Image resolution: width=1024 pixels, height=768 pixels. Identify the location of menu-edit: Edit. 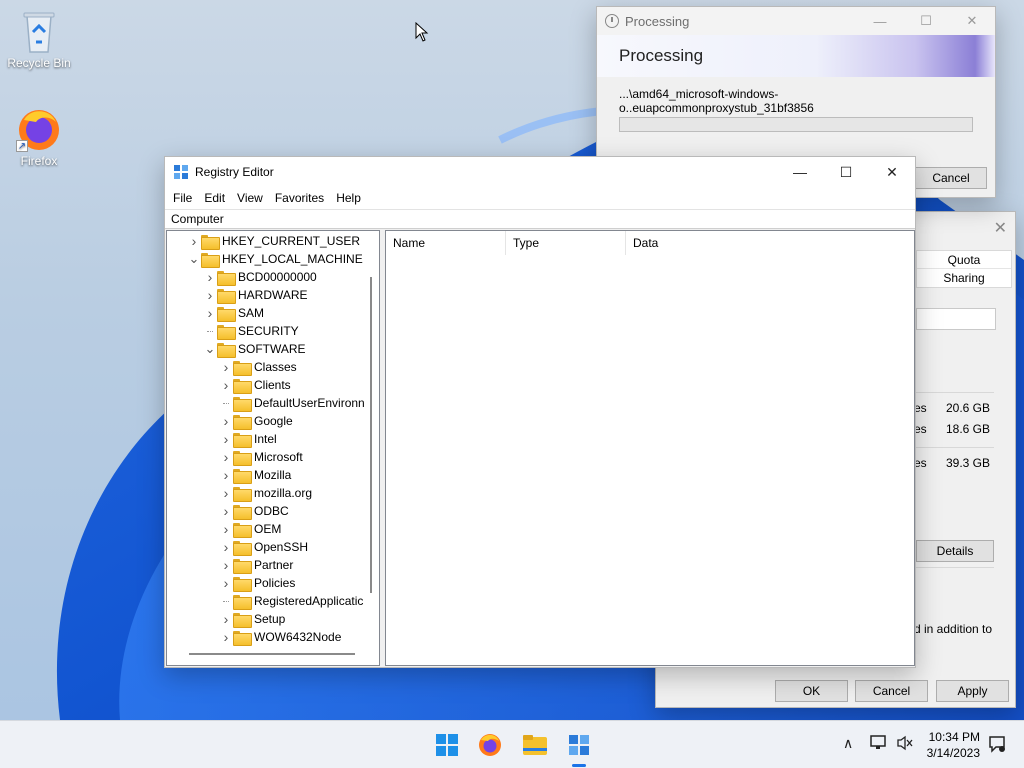
(214, 198).